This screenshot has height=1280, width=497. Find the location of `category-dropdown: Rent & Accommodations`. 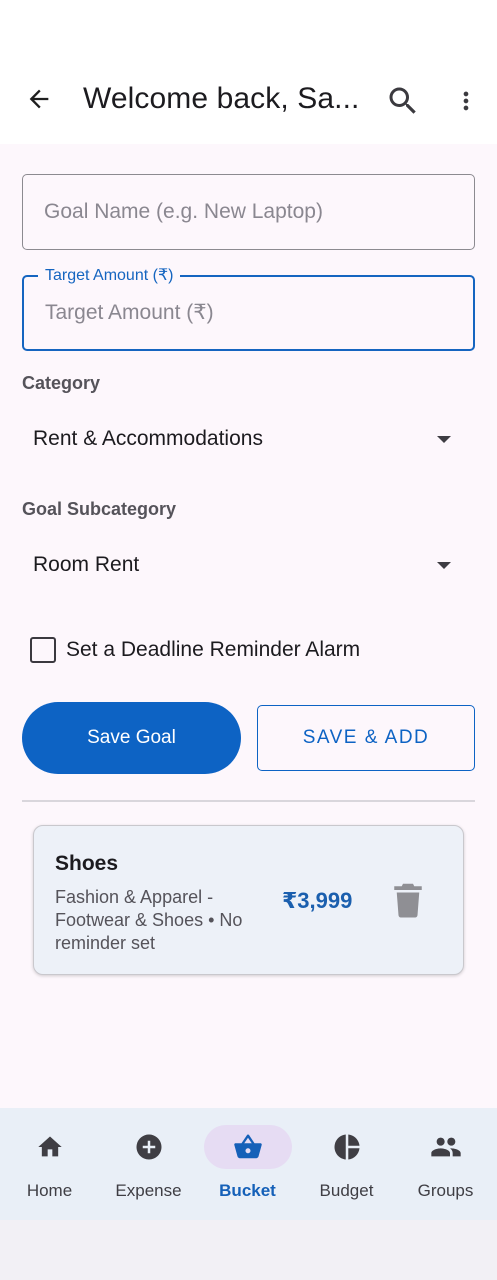

category-dropdown: Rent & Accommodations is located at coordinates (248, 439).